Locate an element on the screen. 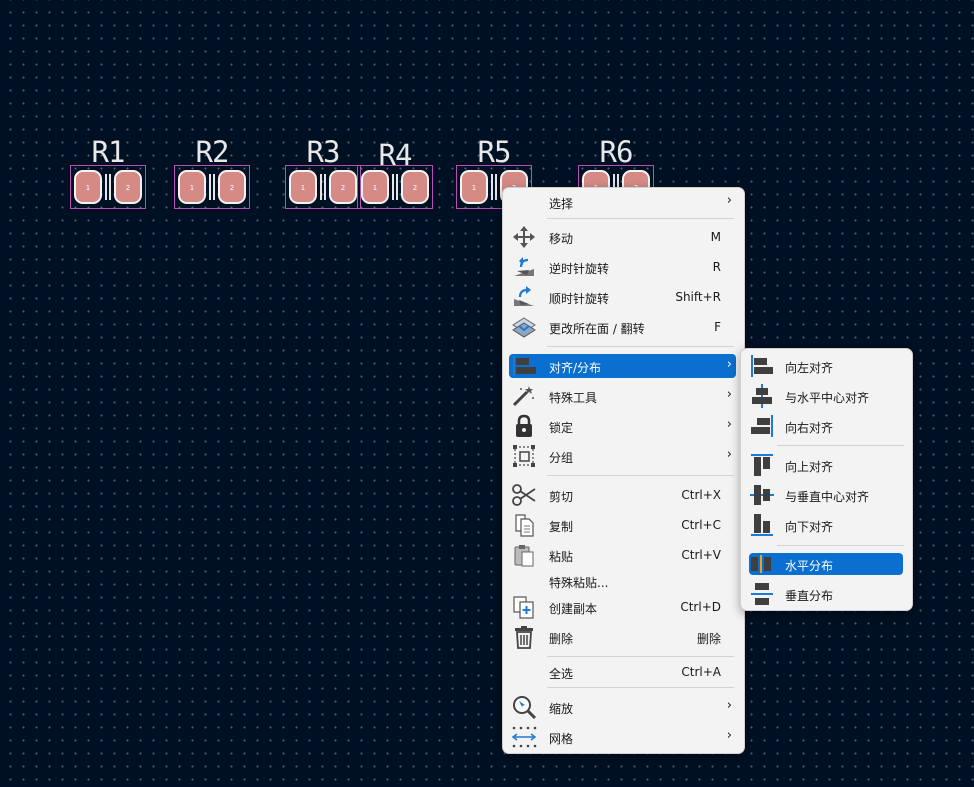 The width and height of the screenshot is (974, 787). rotate-ccw-icon is located at coordinates (524, 267).